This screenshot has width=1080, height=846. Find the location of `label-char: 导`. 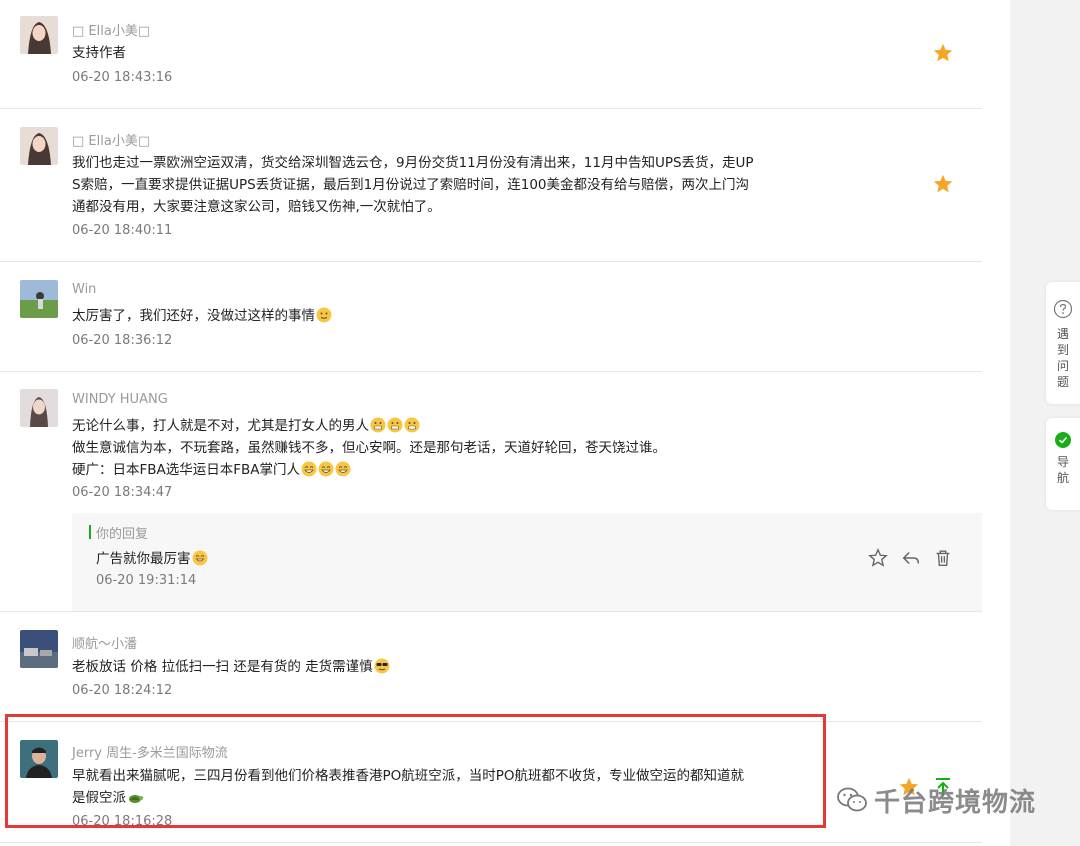

label-char: 导 is located at coordinates (1062, 462).